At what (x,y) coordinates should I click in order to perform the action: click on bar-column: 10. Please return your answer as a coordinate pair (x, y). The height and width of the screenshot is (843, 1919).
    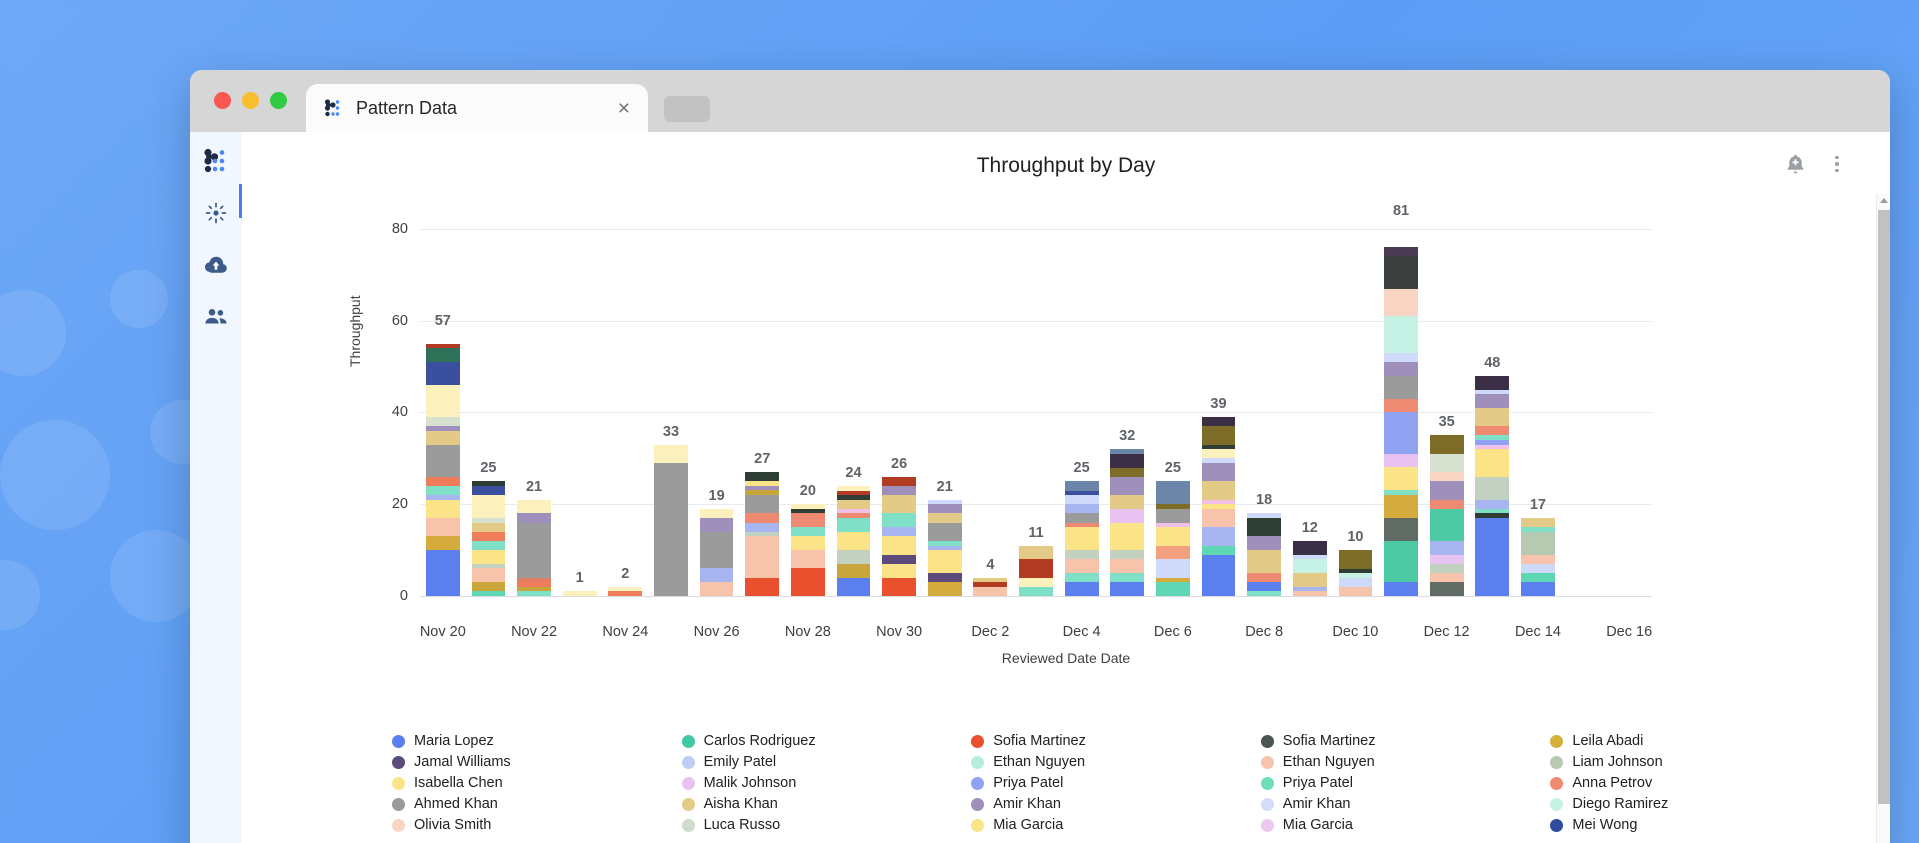
    Looking at the image, I should click on (1355, 562).